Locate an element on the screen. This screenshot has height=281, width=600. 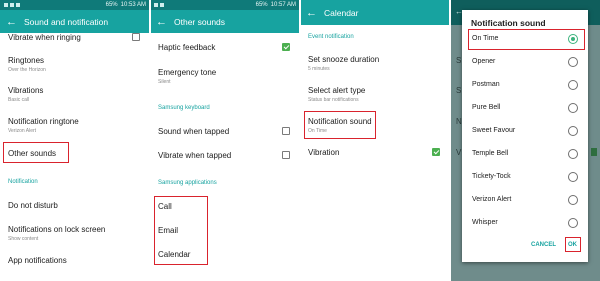
setting-vibrations: Vibrations Basic call is located at coordinates (75, 94).